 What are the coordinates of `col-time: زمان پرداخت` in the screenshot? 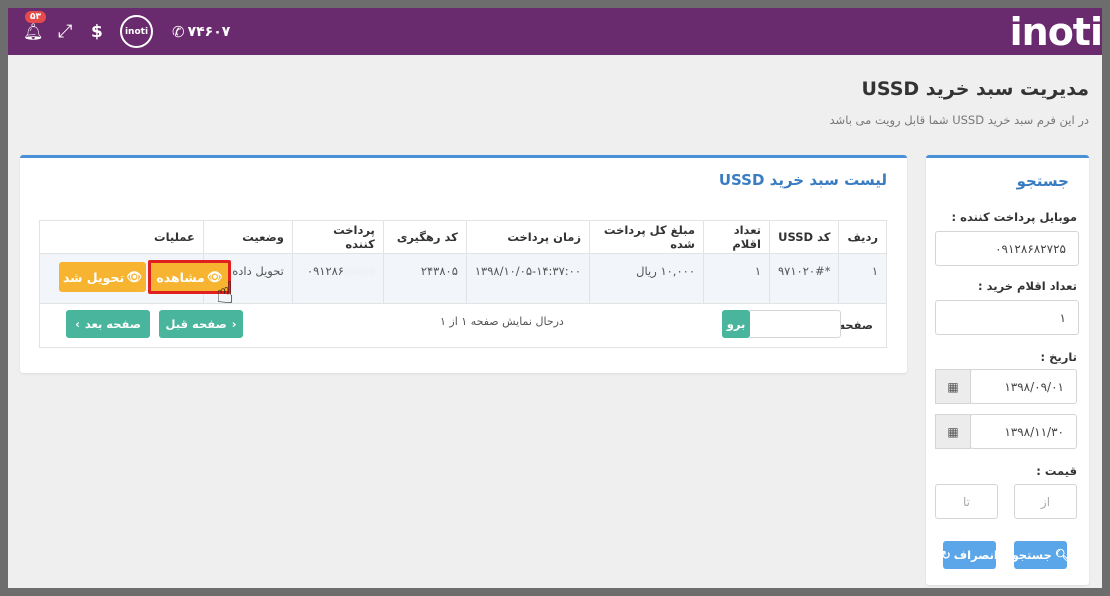 It's located at (528, 237).